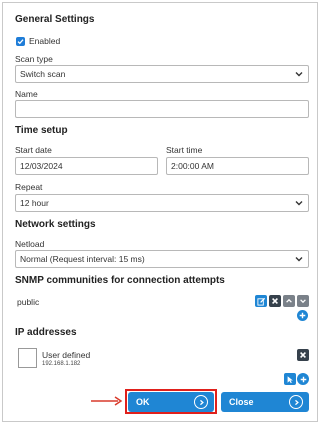 Image resolution: width=320 pixels, height=424 pixels. I want to click on ip-entry-thumbnail, so click(27, 358).